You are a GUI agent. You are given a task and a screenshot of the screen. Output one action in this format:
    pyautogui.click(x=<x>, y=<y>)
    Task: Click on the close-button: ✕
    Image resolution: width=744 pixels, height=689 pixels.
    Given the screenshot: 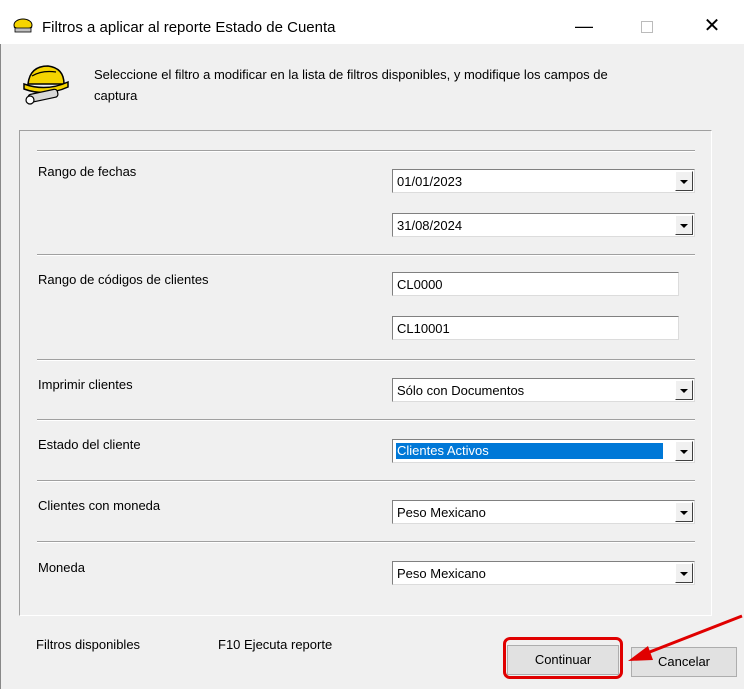 What is the action you would take?
    pyautogui.click(x=712, y=26)
    